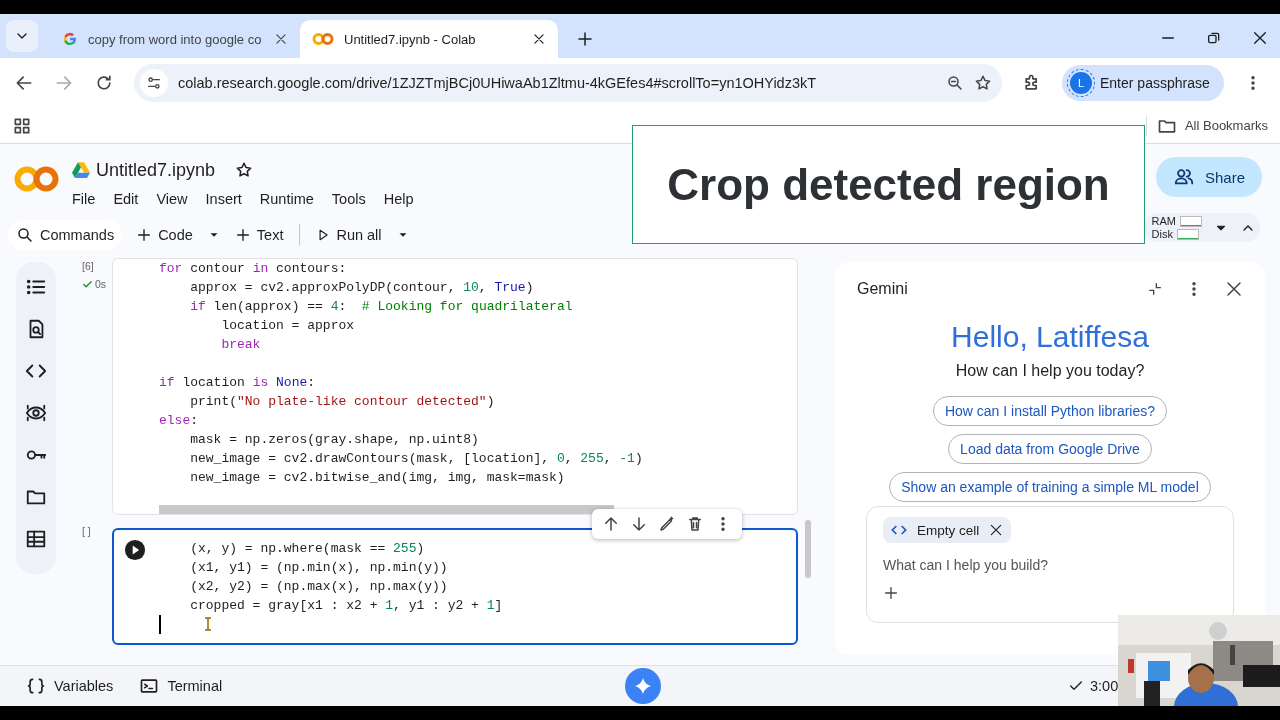 Image resolution: width=1280 pixels, height=720 pixels. I want to click on code-line: if len(approx) == 4: # Looking for quadrilateral, so click(381, 307).